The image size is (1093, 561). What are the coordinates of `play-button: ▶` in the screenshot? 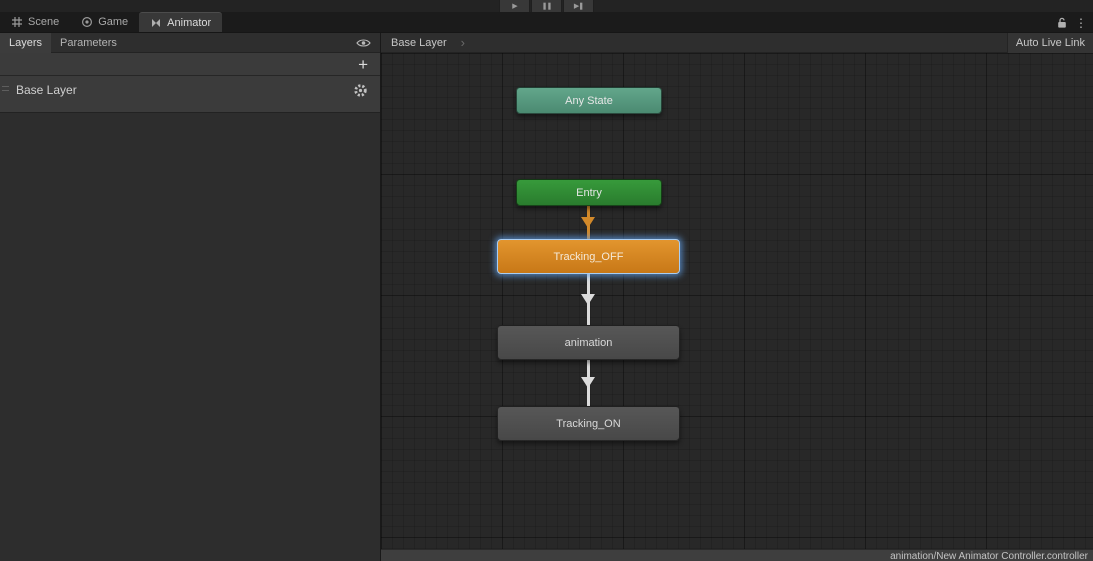 It's located at (514, 6).